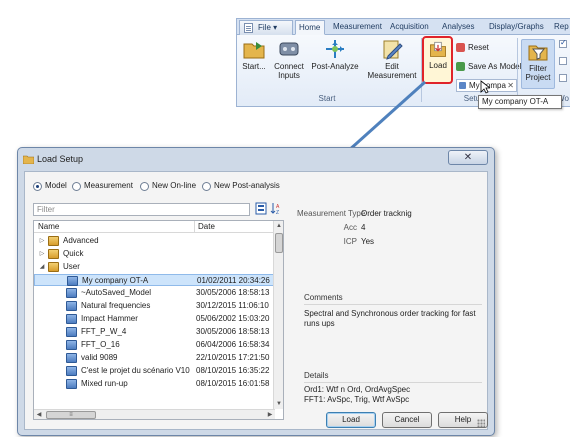 This screenshot has width=570, height=437. Describe the element at coordinates (76, 186) in the screenshot. I see `radio-circle` at that location.